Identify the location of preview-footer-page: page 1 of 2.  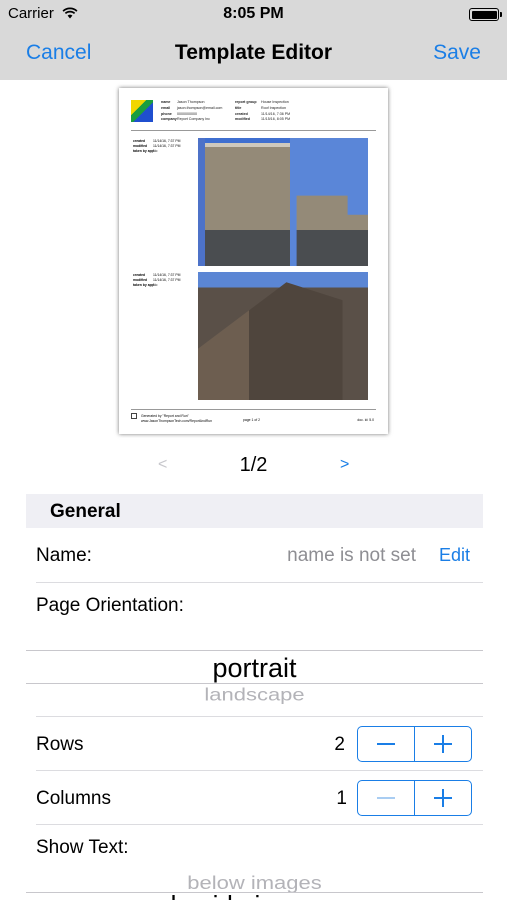
(251, 420).